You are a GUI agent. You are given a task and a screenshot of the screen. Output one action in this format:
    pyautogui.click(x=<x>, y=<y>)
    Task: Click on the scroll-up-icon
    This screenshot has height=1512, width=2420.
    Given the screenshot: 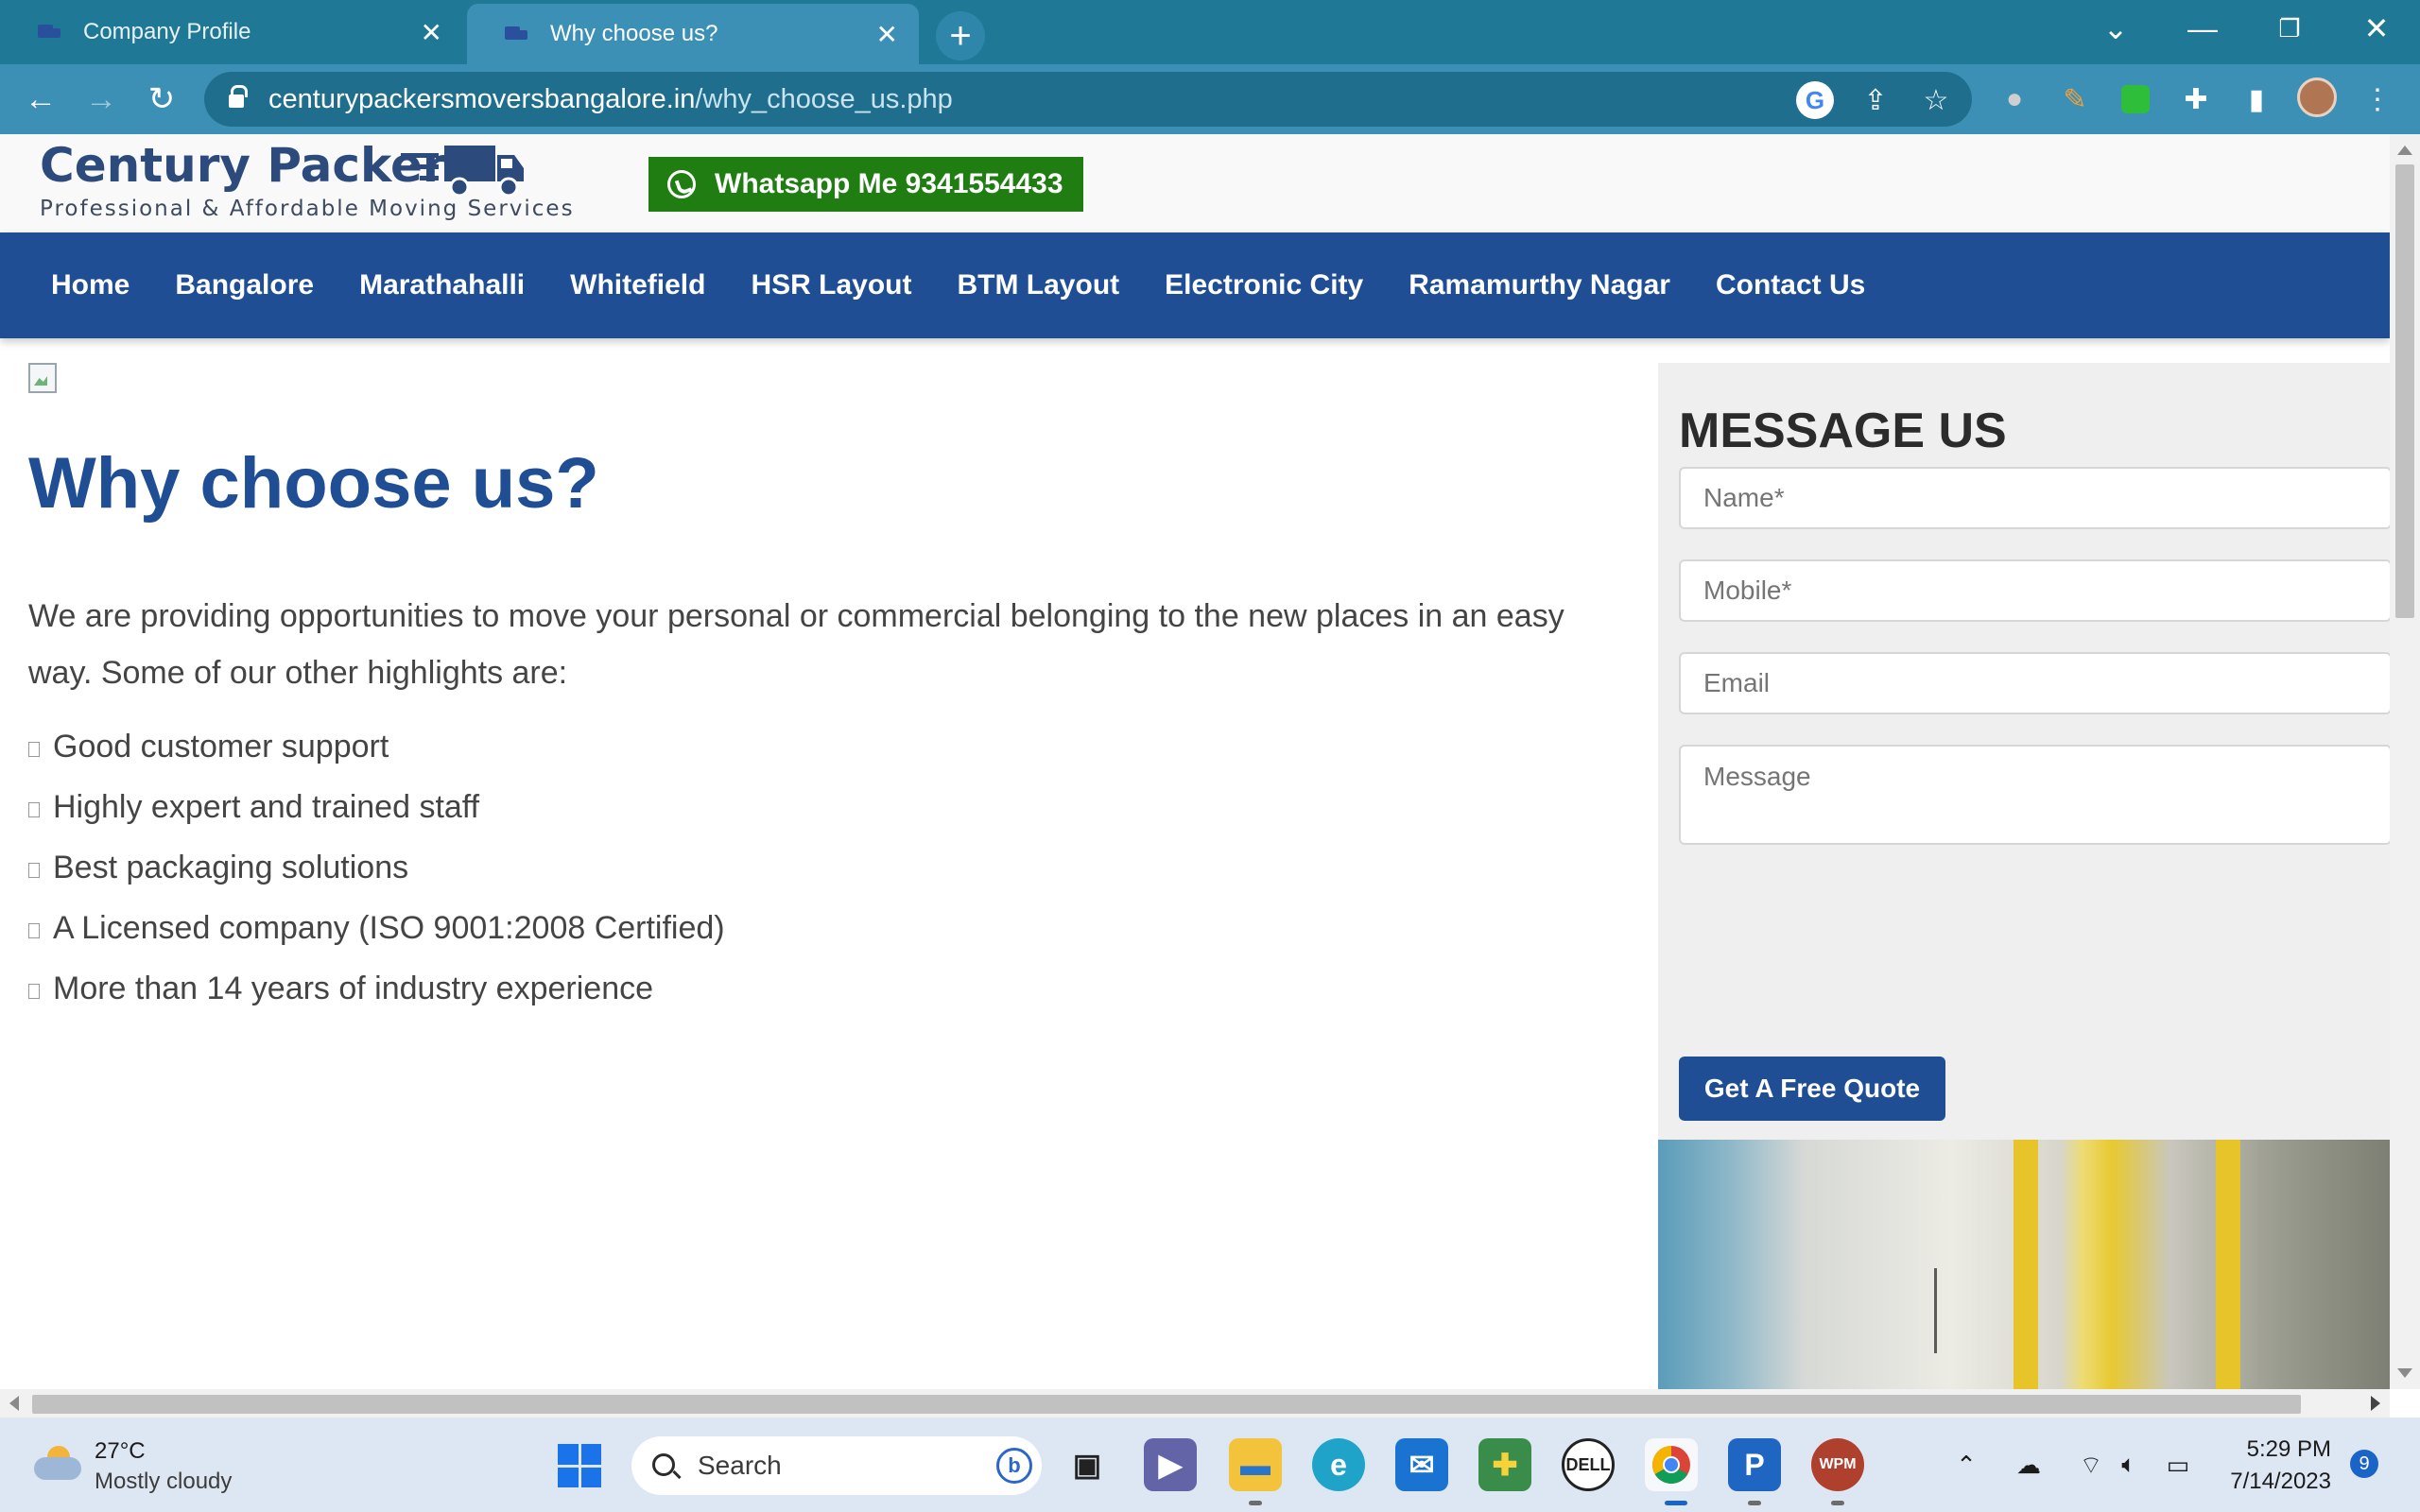 What is the action you would take?
    pyautogui.click(x=2404, y=150)
    